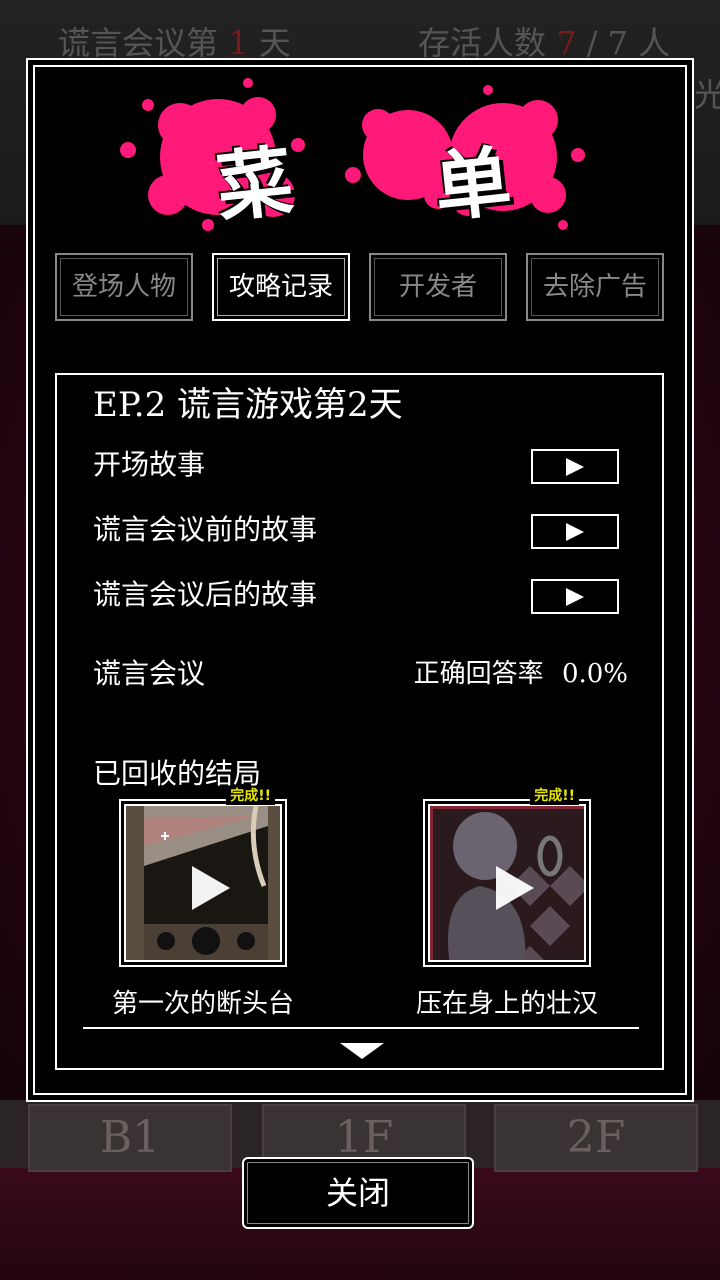 The width and height of the screenshot is (720, 1280). What do you see at coordinates (352, 154) in the screenshot?
I see `paint-splash-icon` at bounding box center [352, 154].